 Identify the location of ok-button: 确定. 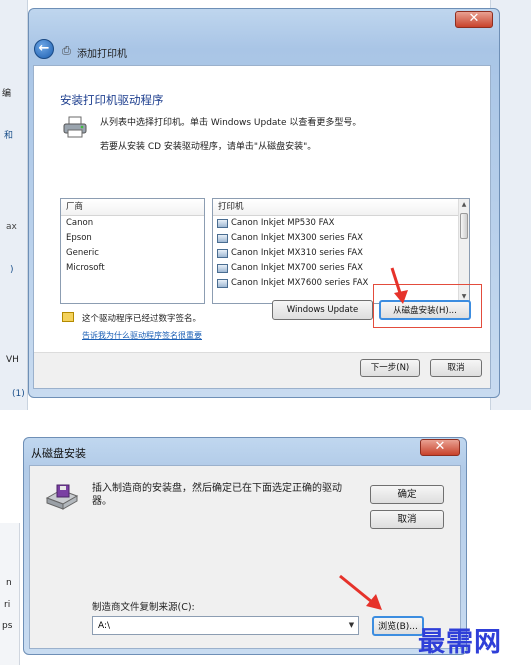
(407, 494).